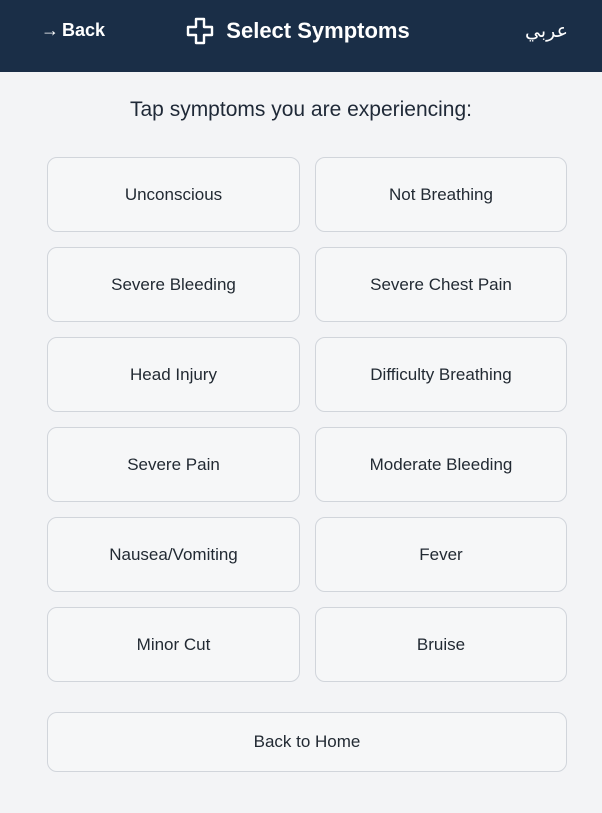  I want to click on symptom-button-severe-bleeding: Severe Bleeding, so click(173, 284).